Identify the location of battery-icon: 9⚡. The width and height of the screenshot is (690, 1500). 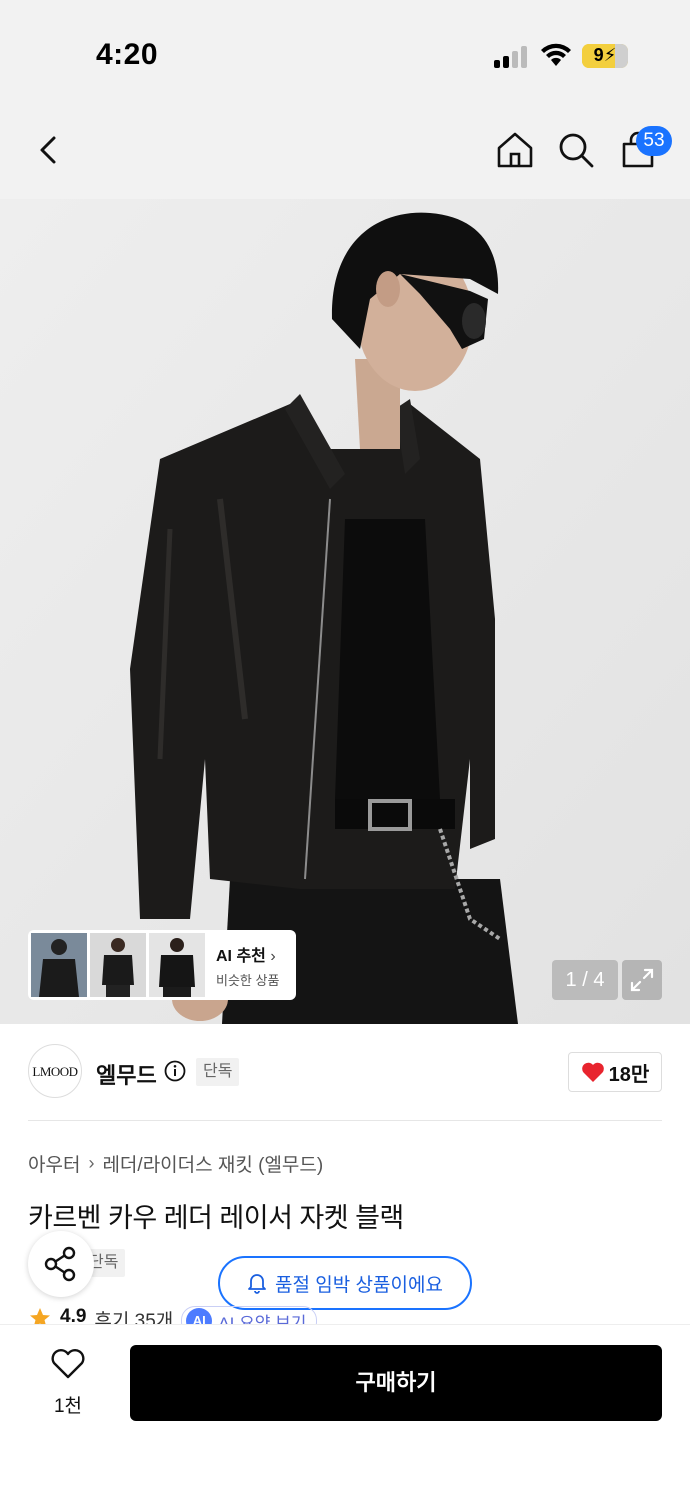
(605, 56).